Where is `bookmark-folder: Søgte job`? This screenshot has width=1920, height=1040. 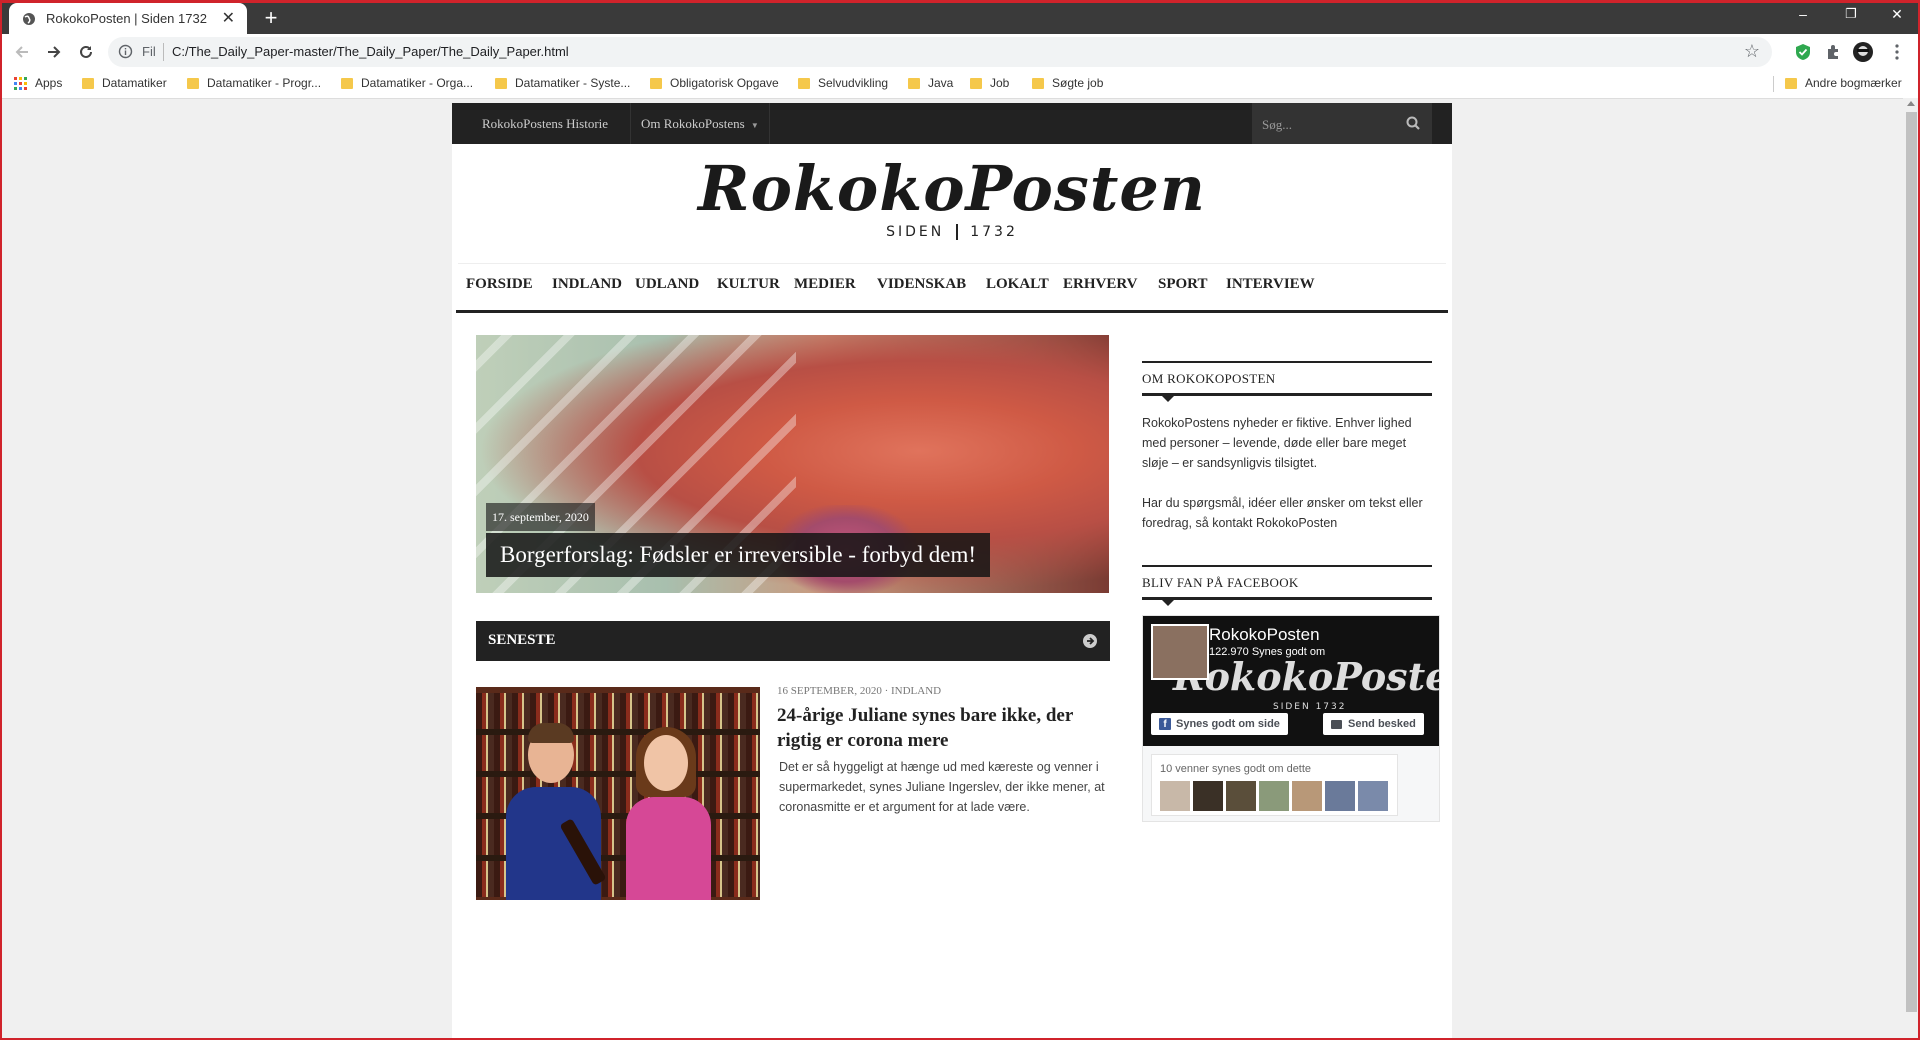
bookmark-folder: Søgte job is located at coordinates (1067, 83).